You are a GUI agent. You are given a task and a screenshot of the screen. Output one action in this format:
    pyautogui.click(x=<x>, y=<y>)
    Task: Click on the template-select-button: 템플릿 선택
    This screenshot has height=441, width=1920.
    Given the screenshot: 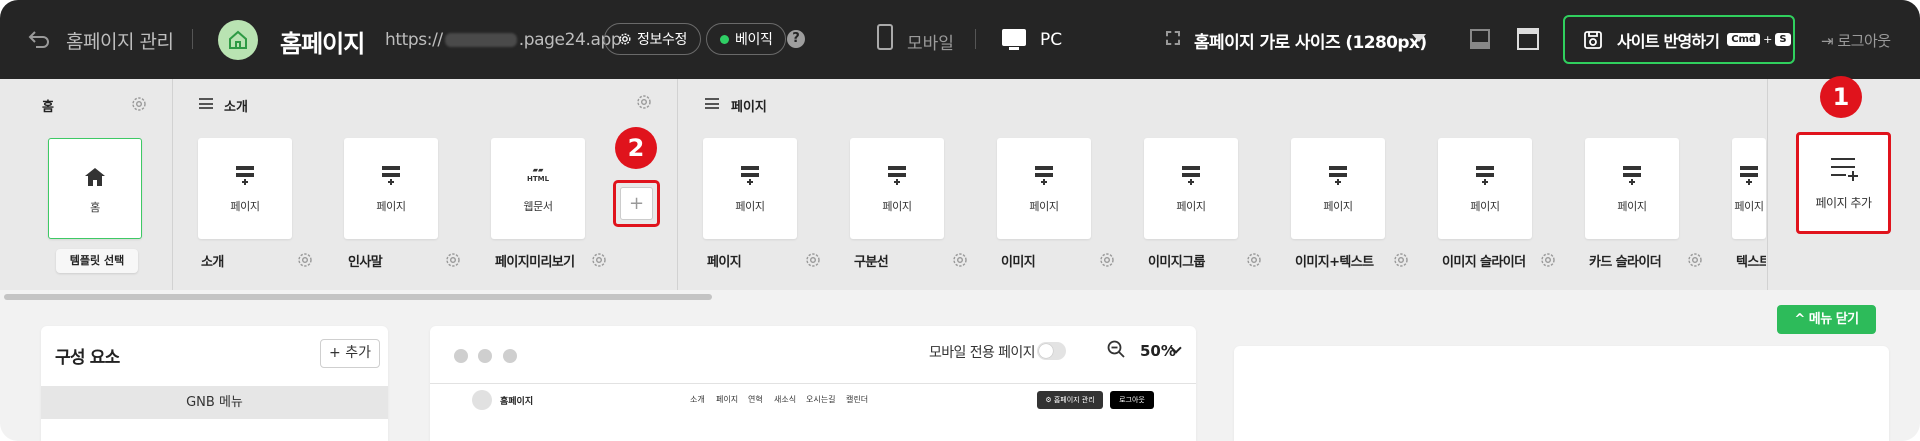 What is the action you would take?
    pyautogui.click(x=97, y=261)
    